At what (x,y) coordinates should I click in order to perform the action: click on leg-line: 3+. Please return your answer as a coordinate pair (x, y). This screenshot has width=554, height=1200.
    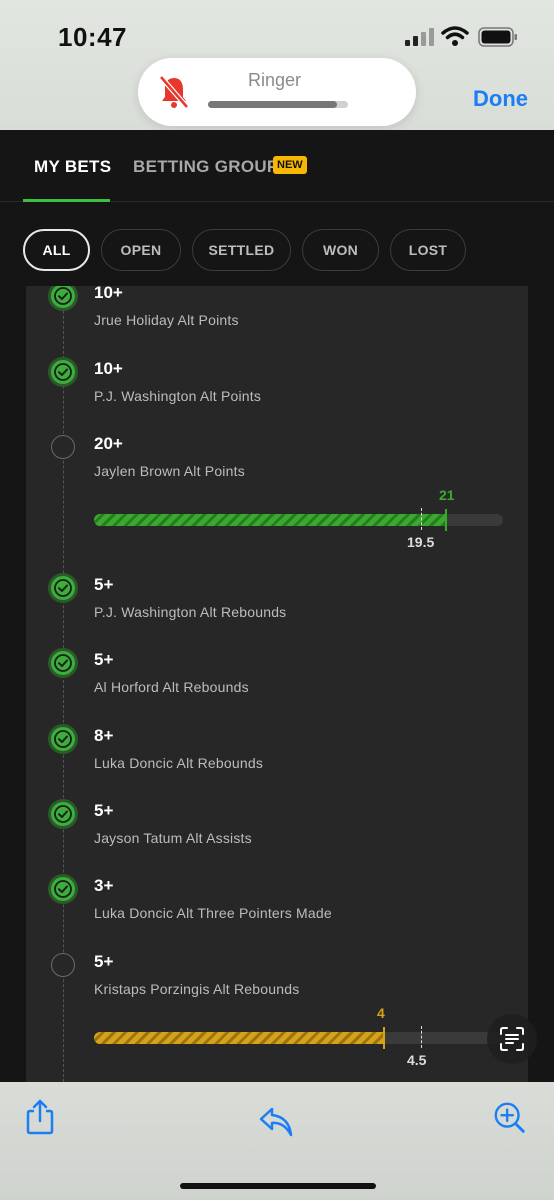
    Looking at the image, I should click on (104, 885).